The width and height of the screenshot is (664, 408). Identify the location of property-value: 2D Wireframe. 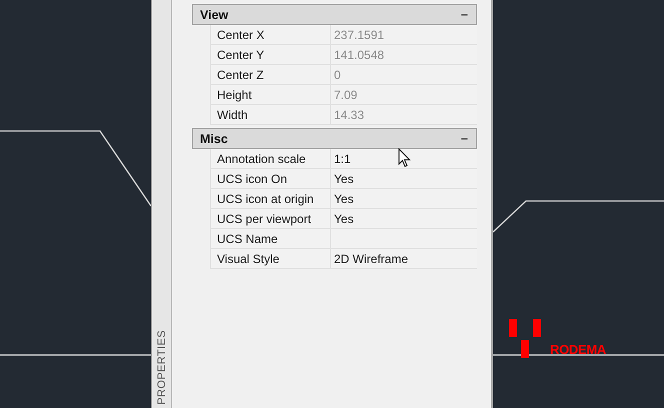
(403, 258).